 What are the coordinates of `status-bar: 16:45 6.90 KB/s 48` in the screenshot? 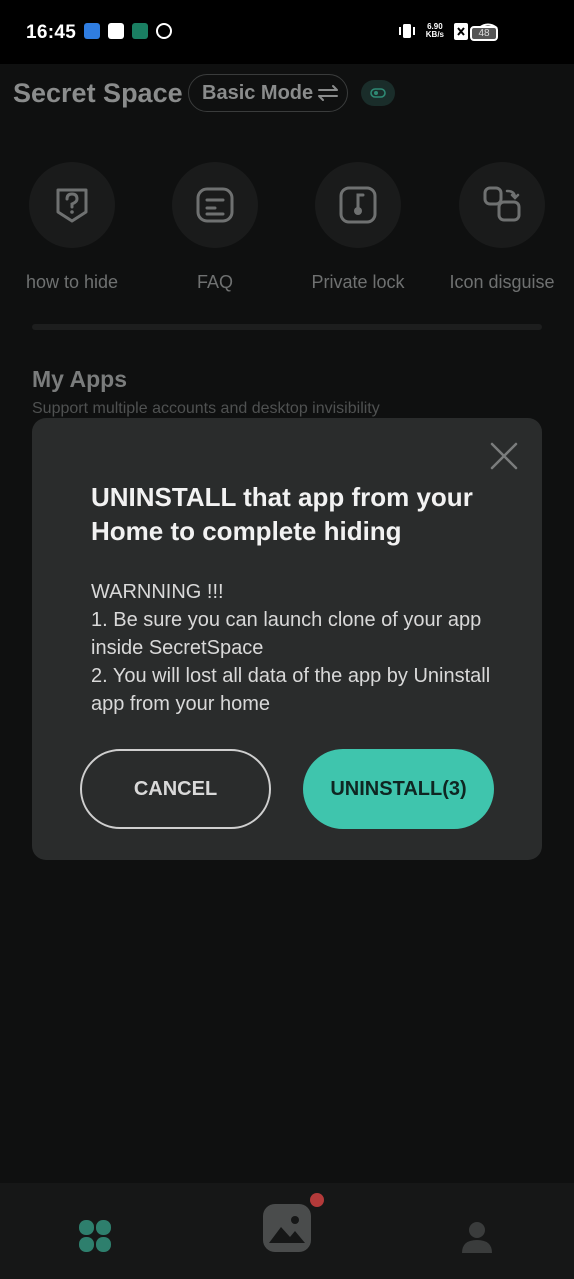 It's located at (287, 32).